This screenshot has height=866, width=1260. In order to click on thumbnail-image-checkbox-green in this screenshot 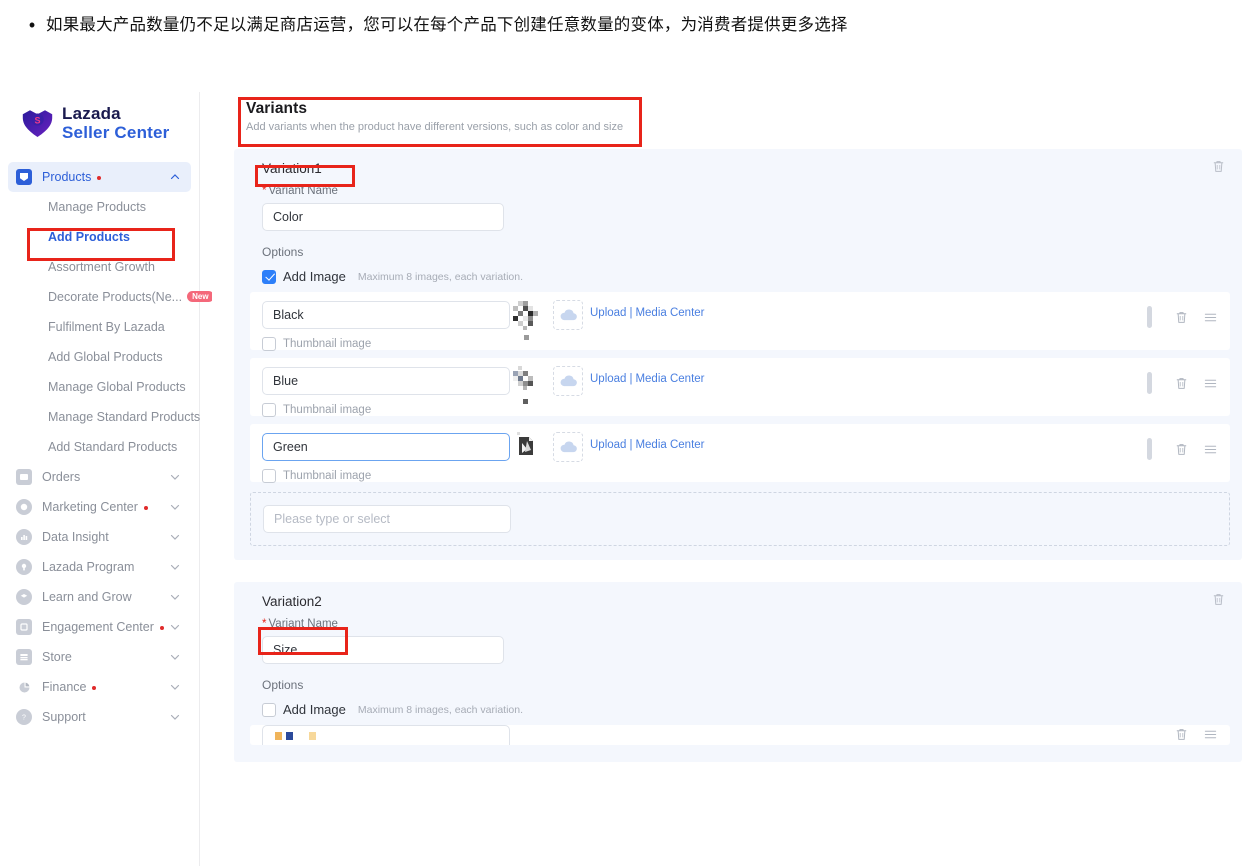, I will do `click(269, 476)`.